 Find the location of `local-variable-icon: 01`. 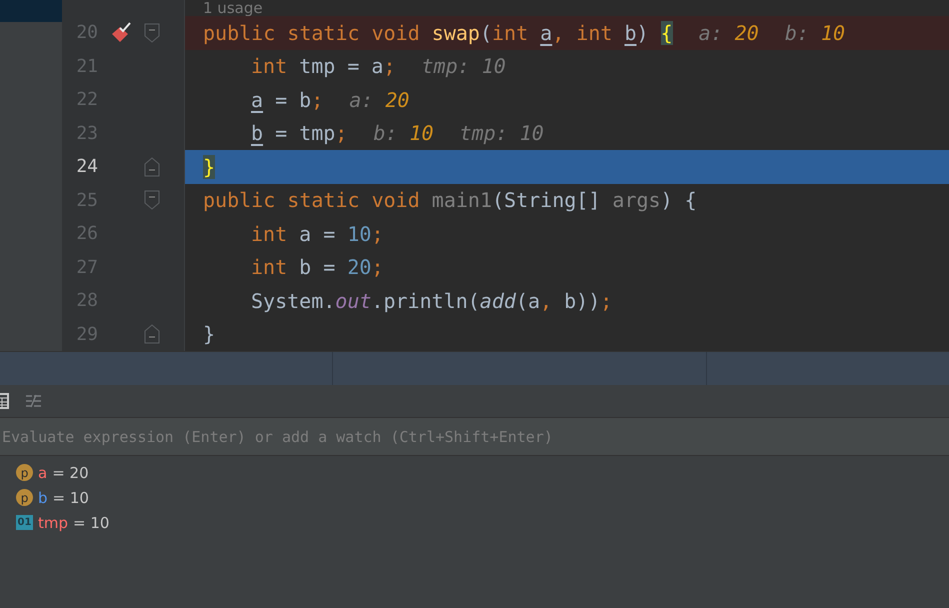

local-variable-icon: 01 is located at coordinates (24, 522).